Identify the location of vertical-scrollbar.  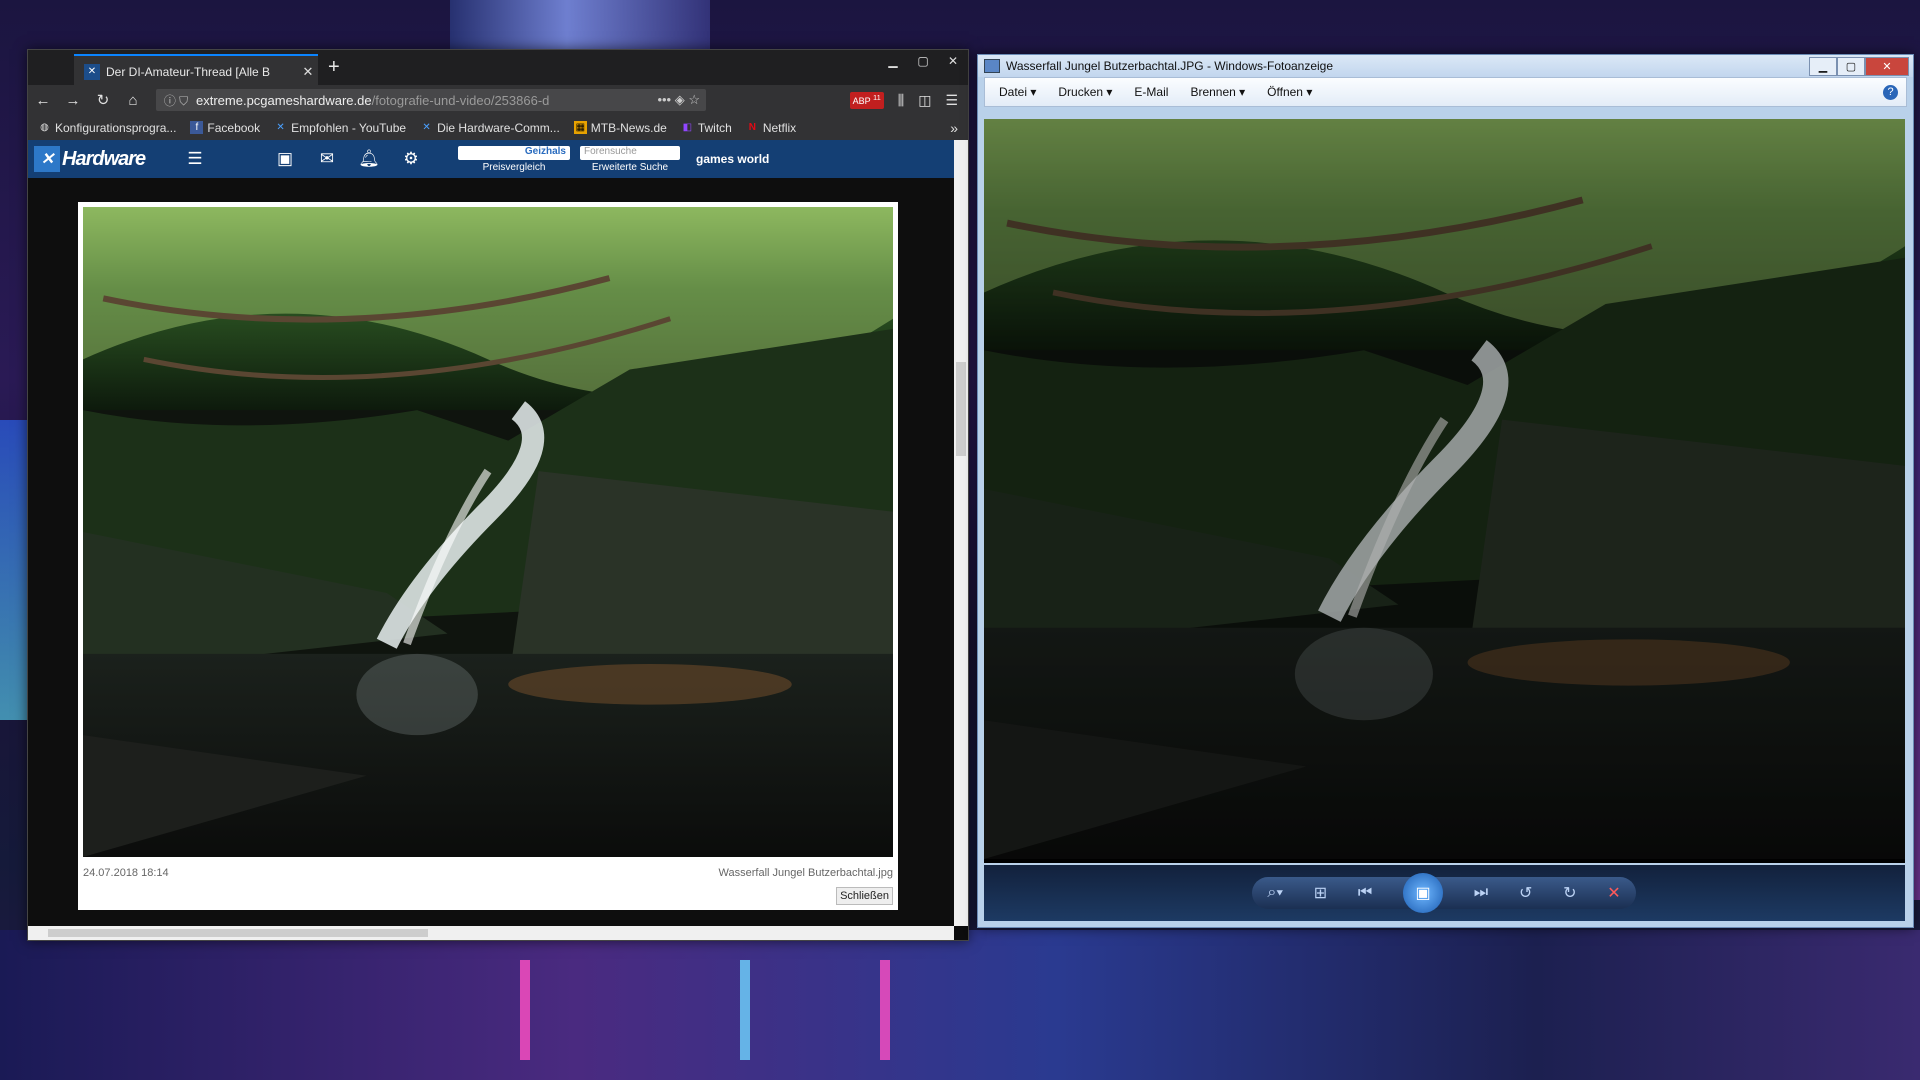
(961, 533).